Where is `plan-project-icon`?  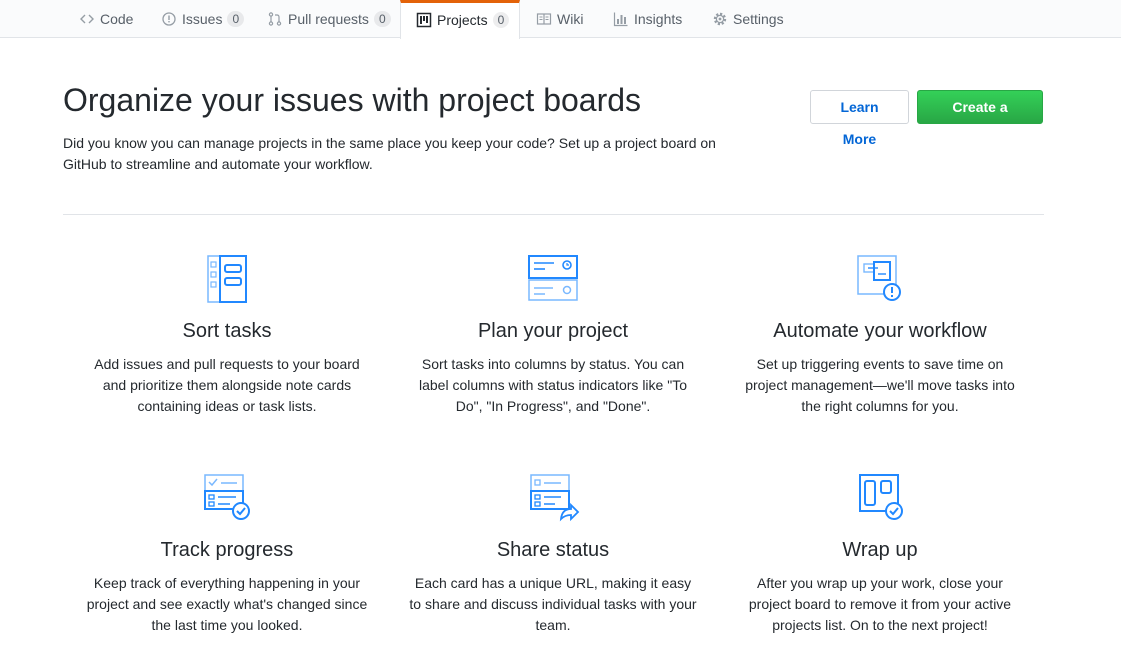
plan-project-icon is located at coordinates (553, 280).